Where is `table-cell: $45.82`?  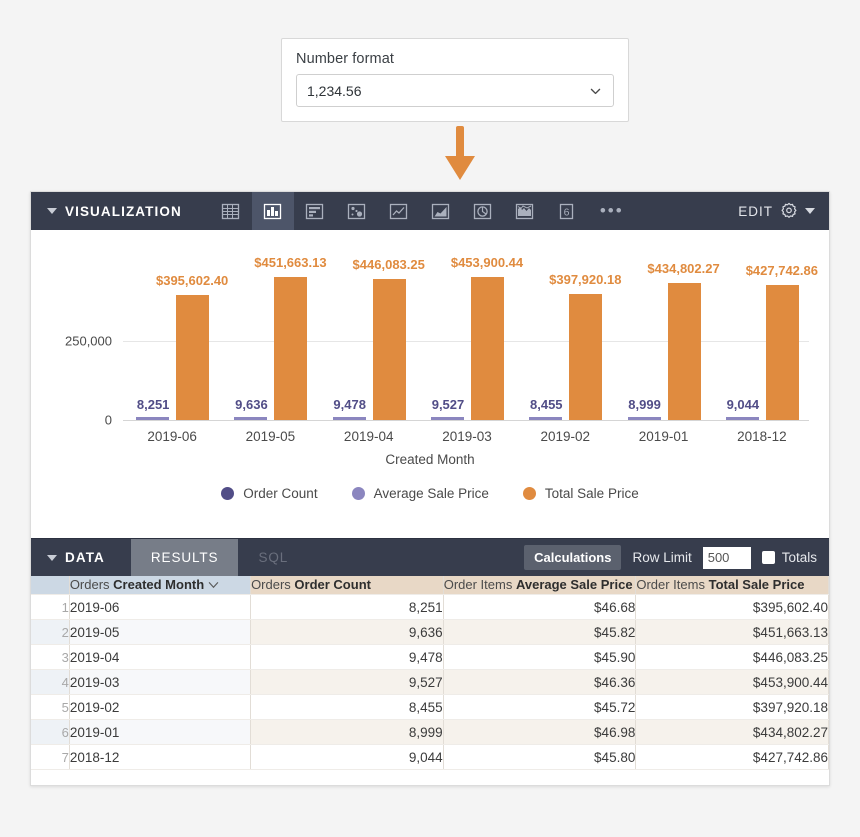 table-cell: $45.82 is located at coordinates (540, 632).